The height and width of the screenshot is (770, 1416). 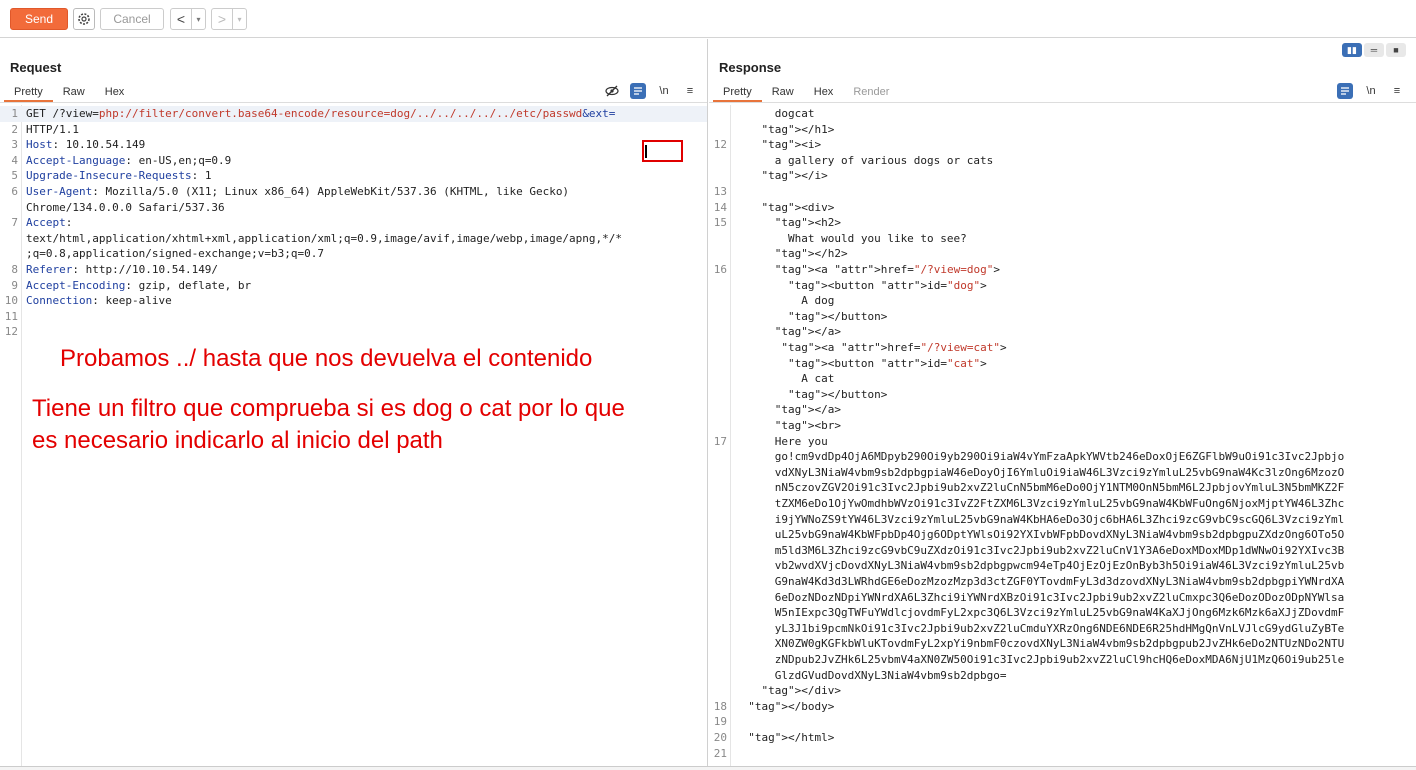 What do you see at coordinates (132, 19) in the screenshot?
I see `cancel-button: Cancel` at bounding box center [132, 19].